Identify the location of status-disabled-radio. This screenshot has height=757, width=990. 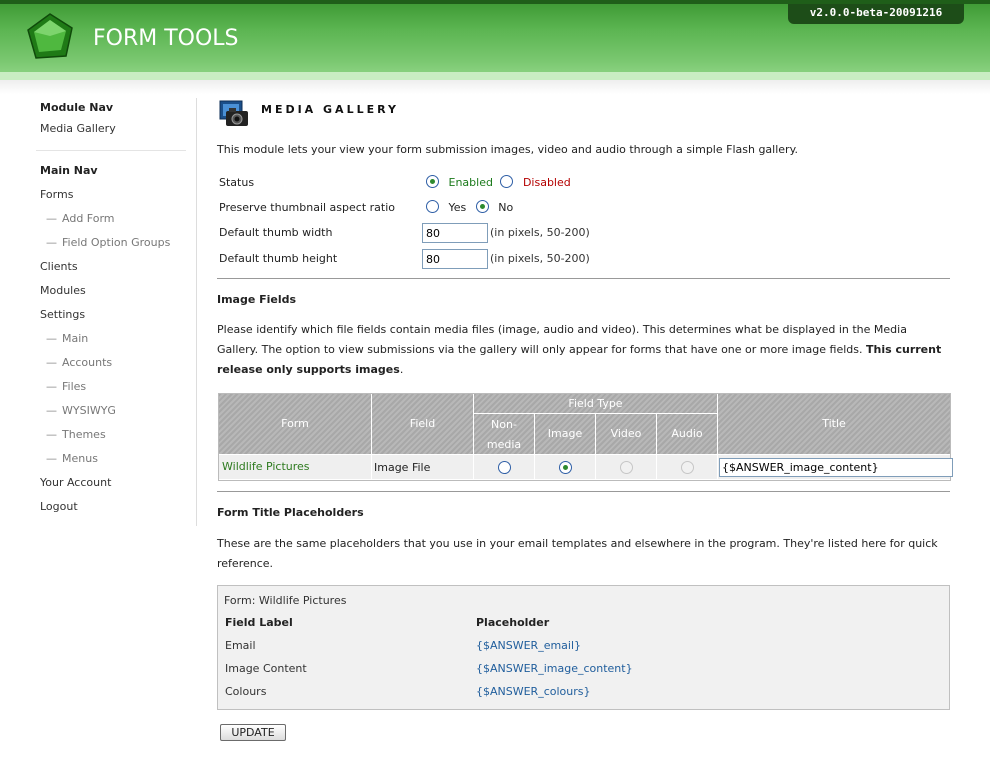
(507, 181).